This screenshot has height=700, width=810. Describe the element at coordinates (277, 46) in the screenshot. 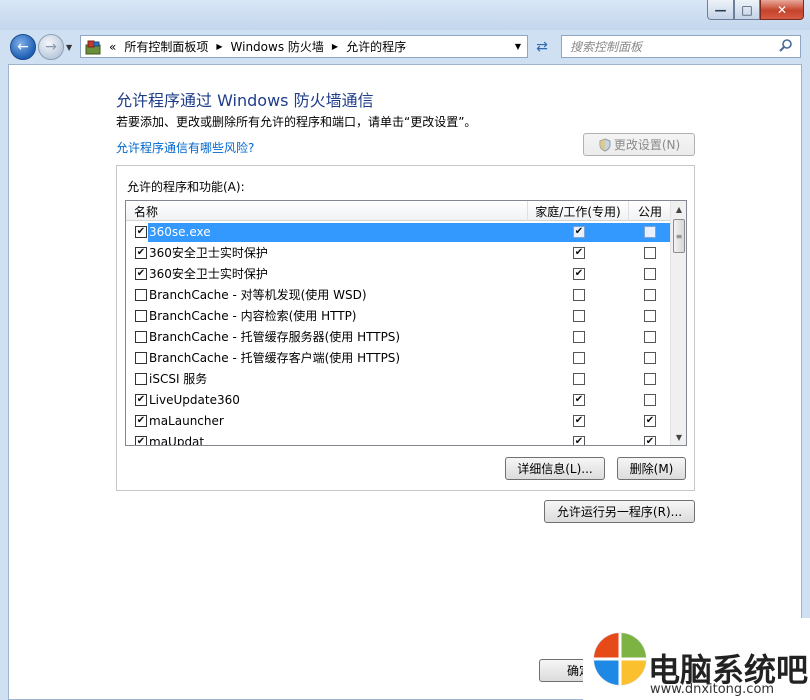

I see `breadcrumb-item-firewall: Windows 防火墙` at that location.